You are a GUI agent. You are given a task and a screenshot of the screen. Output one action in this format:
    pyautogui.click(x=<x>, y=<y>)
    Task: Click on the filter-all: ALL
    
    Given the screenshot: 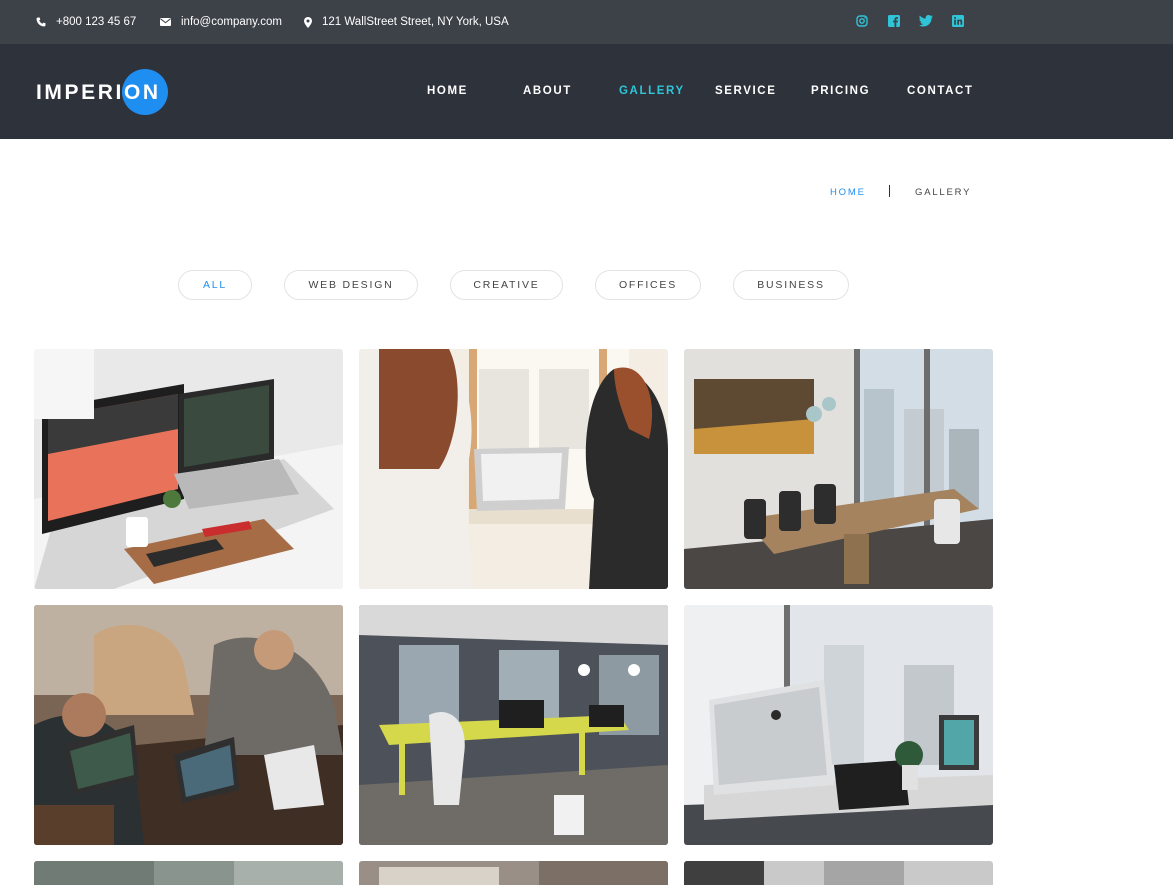 What is the action you would take?
    pyautogui.click(x=215, y=285)
    